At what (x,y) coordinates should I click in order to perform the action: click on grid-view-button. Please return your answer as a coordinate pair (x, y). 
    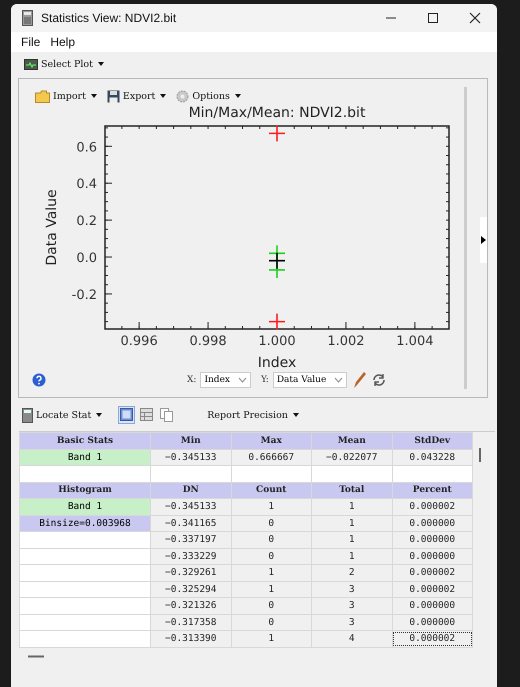
    Looking at the image, I should click on (127, 415).